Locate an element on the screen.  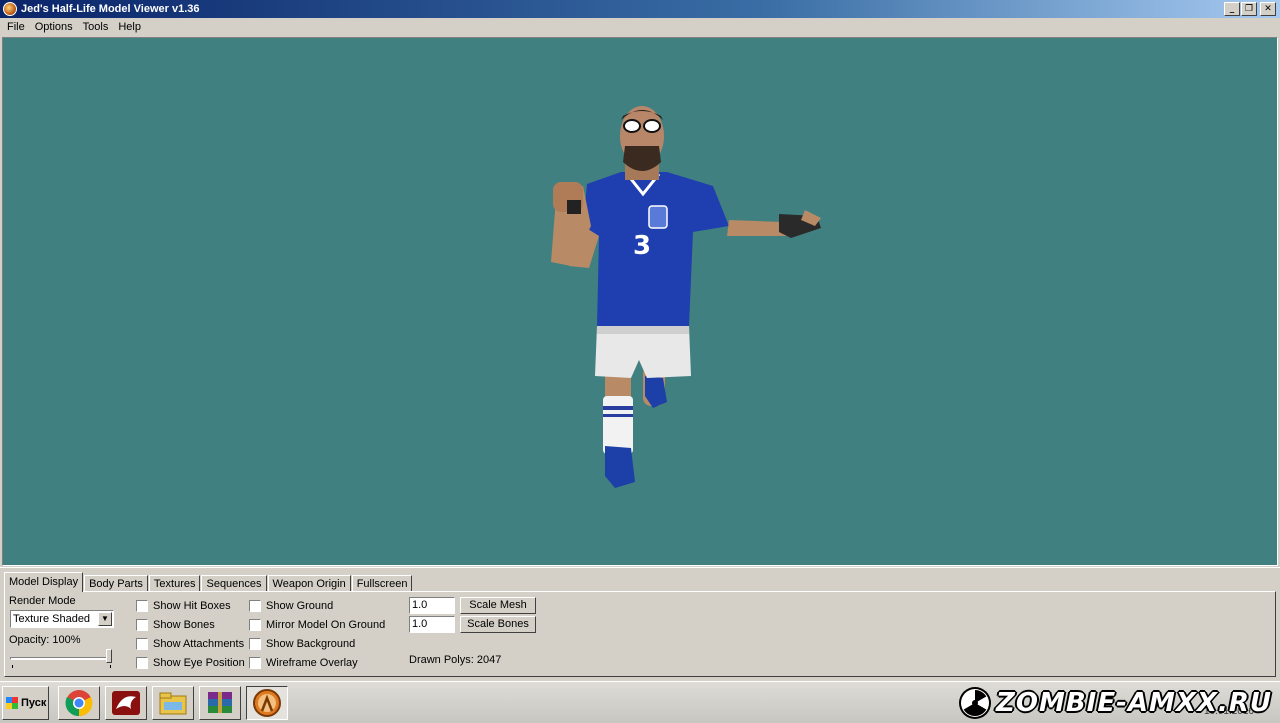
start-button: Пуск is located at coordinates (25, 703).